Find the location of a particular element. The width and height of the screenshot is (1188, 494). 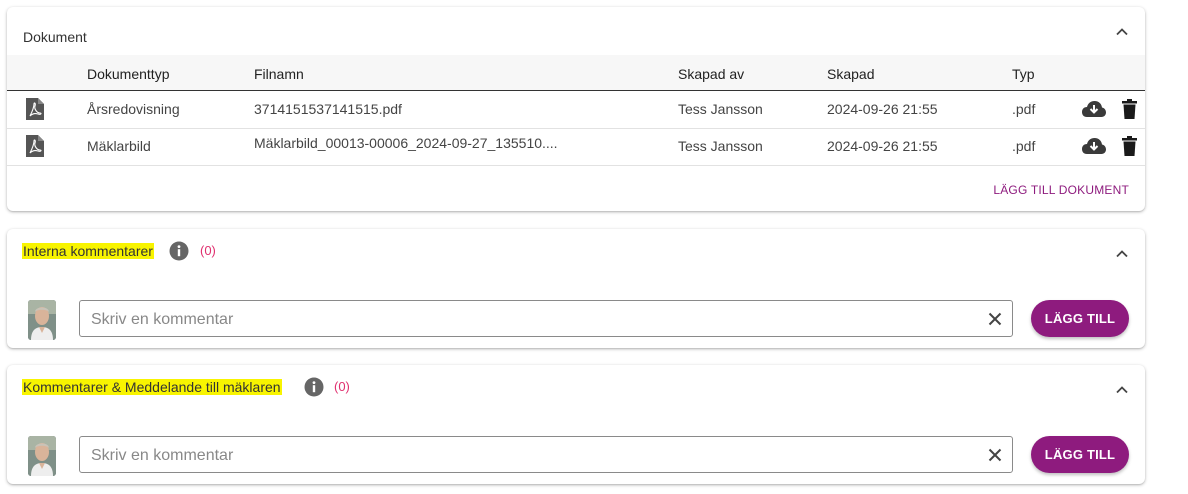

documents-table-header: Dokumenttyp Filnamn Skapad av Skapad Typ is located at coordinates (576, 73).